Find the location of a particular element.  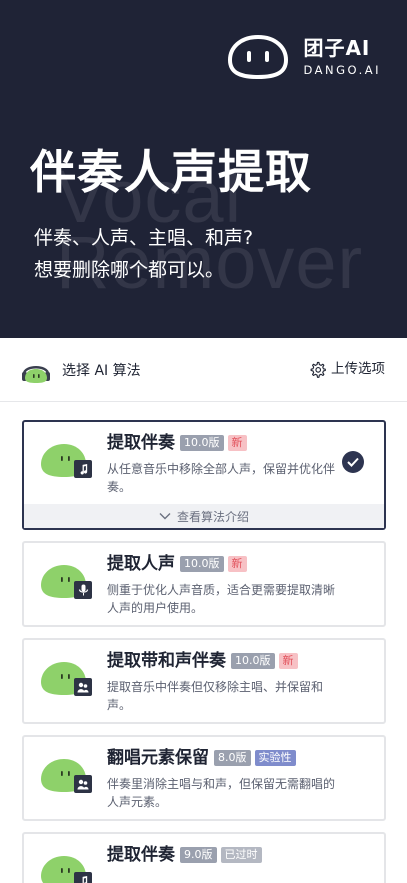

headphones-dango-icon is located at coordinates (36, 374).